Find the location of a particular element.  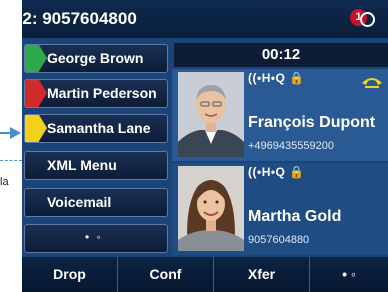

line-key-label: Martin Pederson is located at coordinates (102, 93).